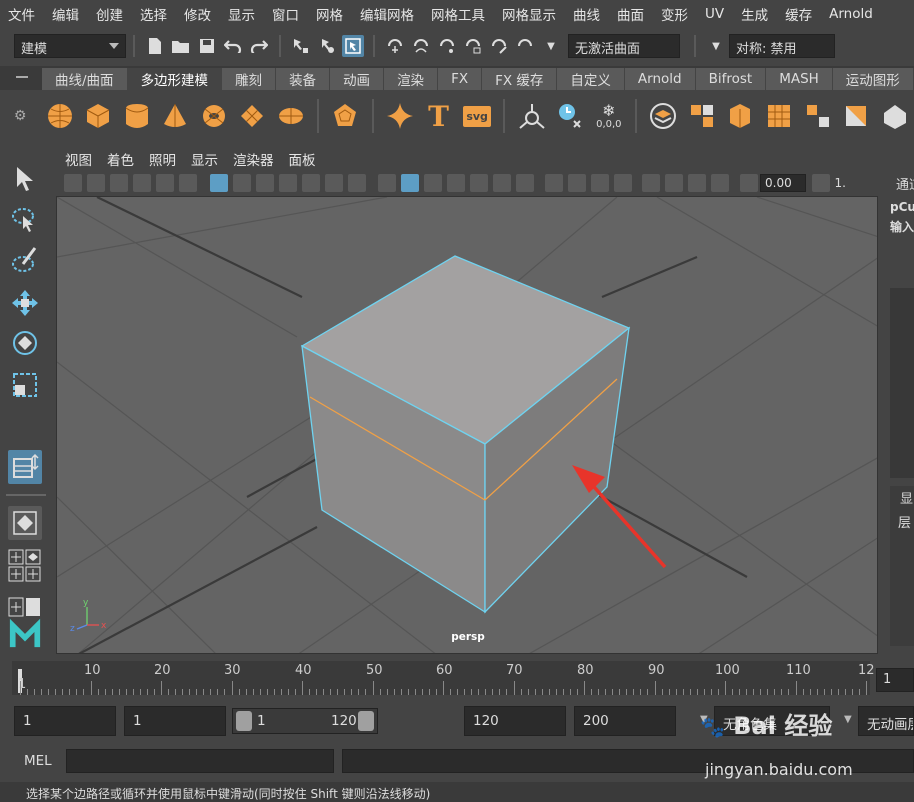 The image size is (914, 802). What do you see at coordinates (302, 159) in the screenshot?
I see `panel-menu-panels: 面板` at bounding box center [302, 159].